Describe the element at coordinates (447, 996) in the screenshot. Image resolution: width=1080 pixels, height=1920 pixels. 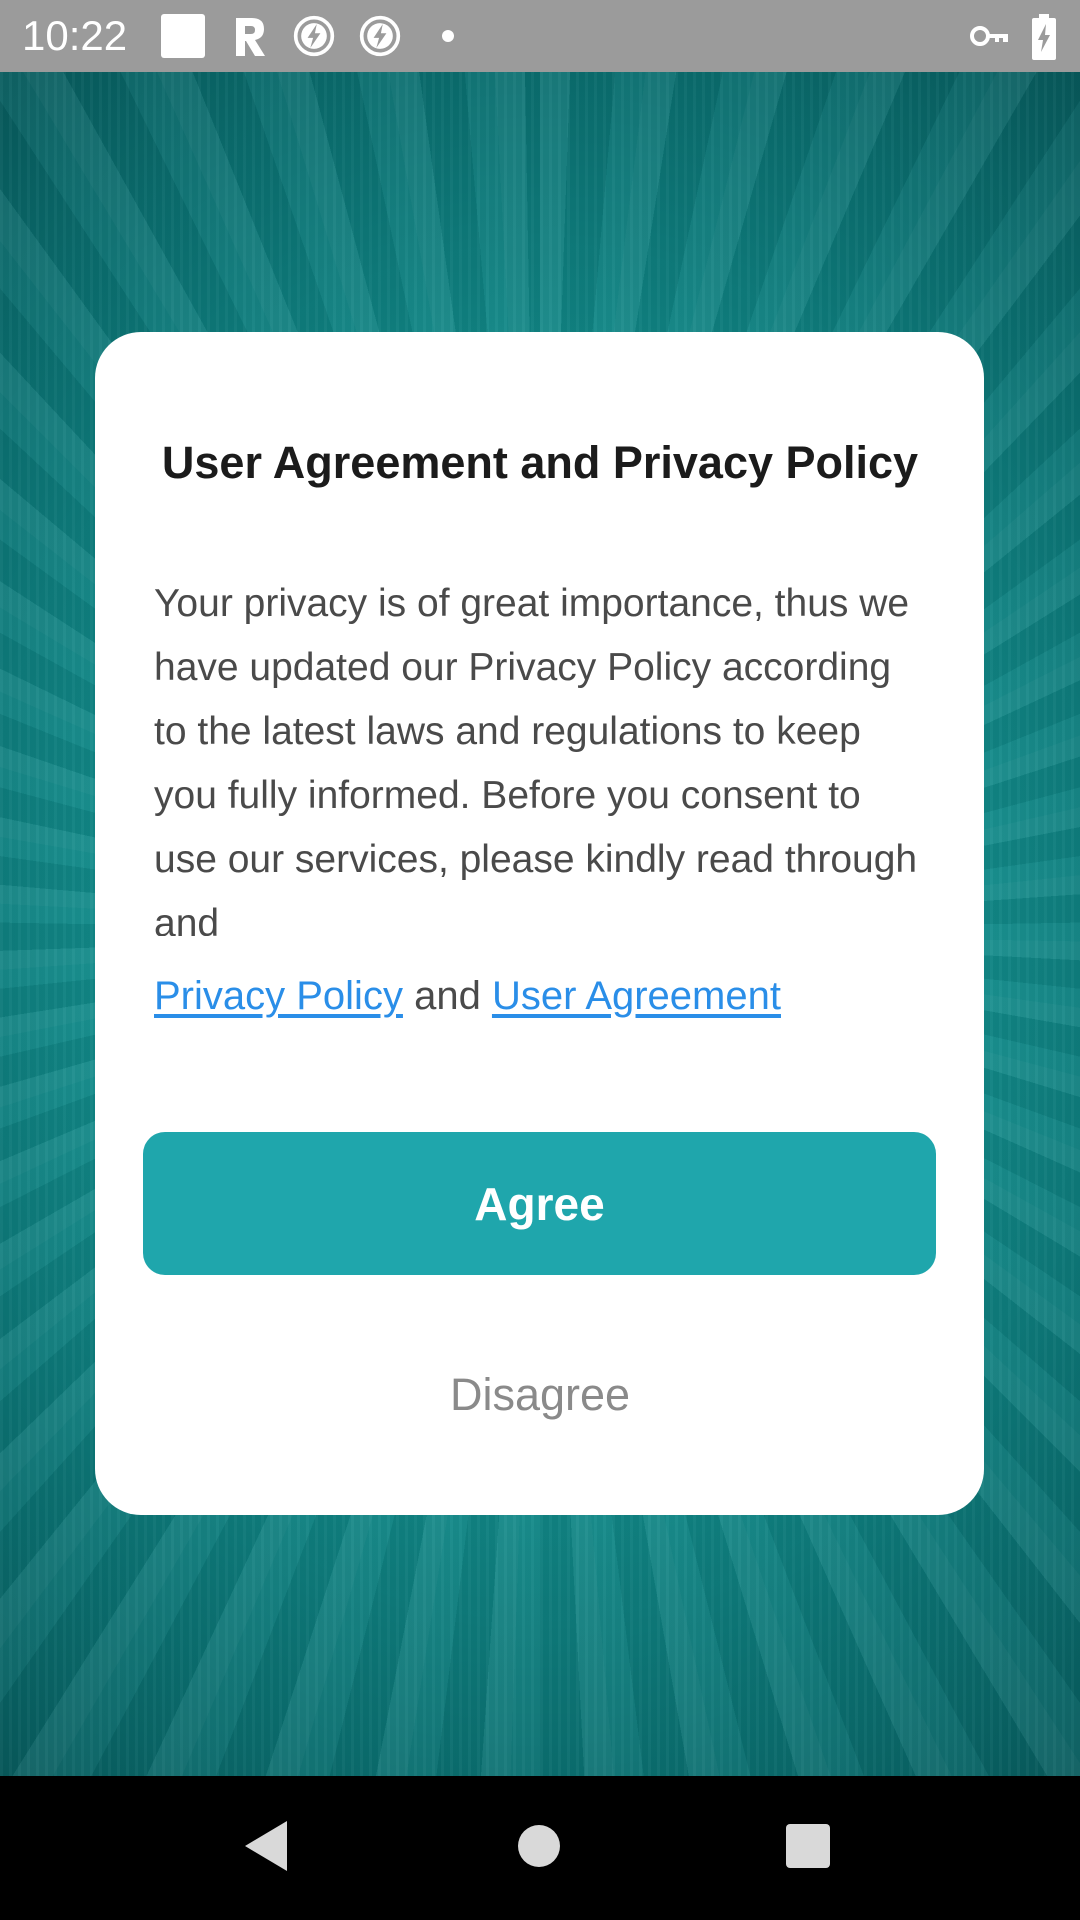
I see `and-text: and` at that location.